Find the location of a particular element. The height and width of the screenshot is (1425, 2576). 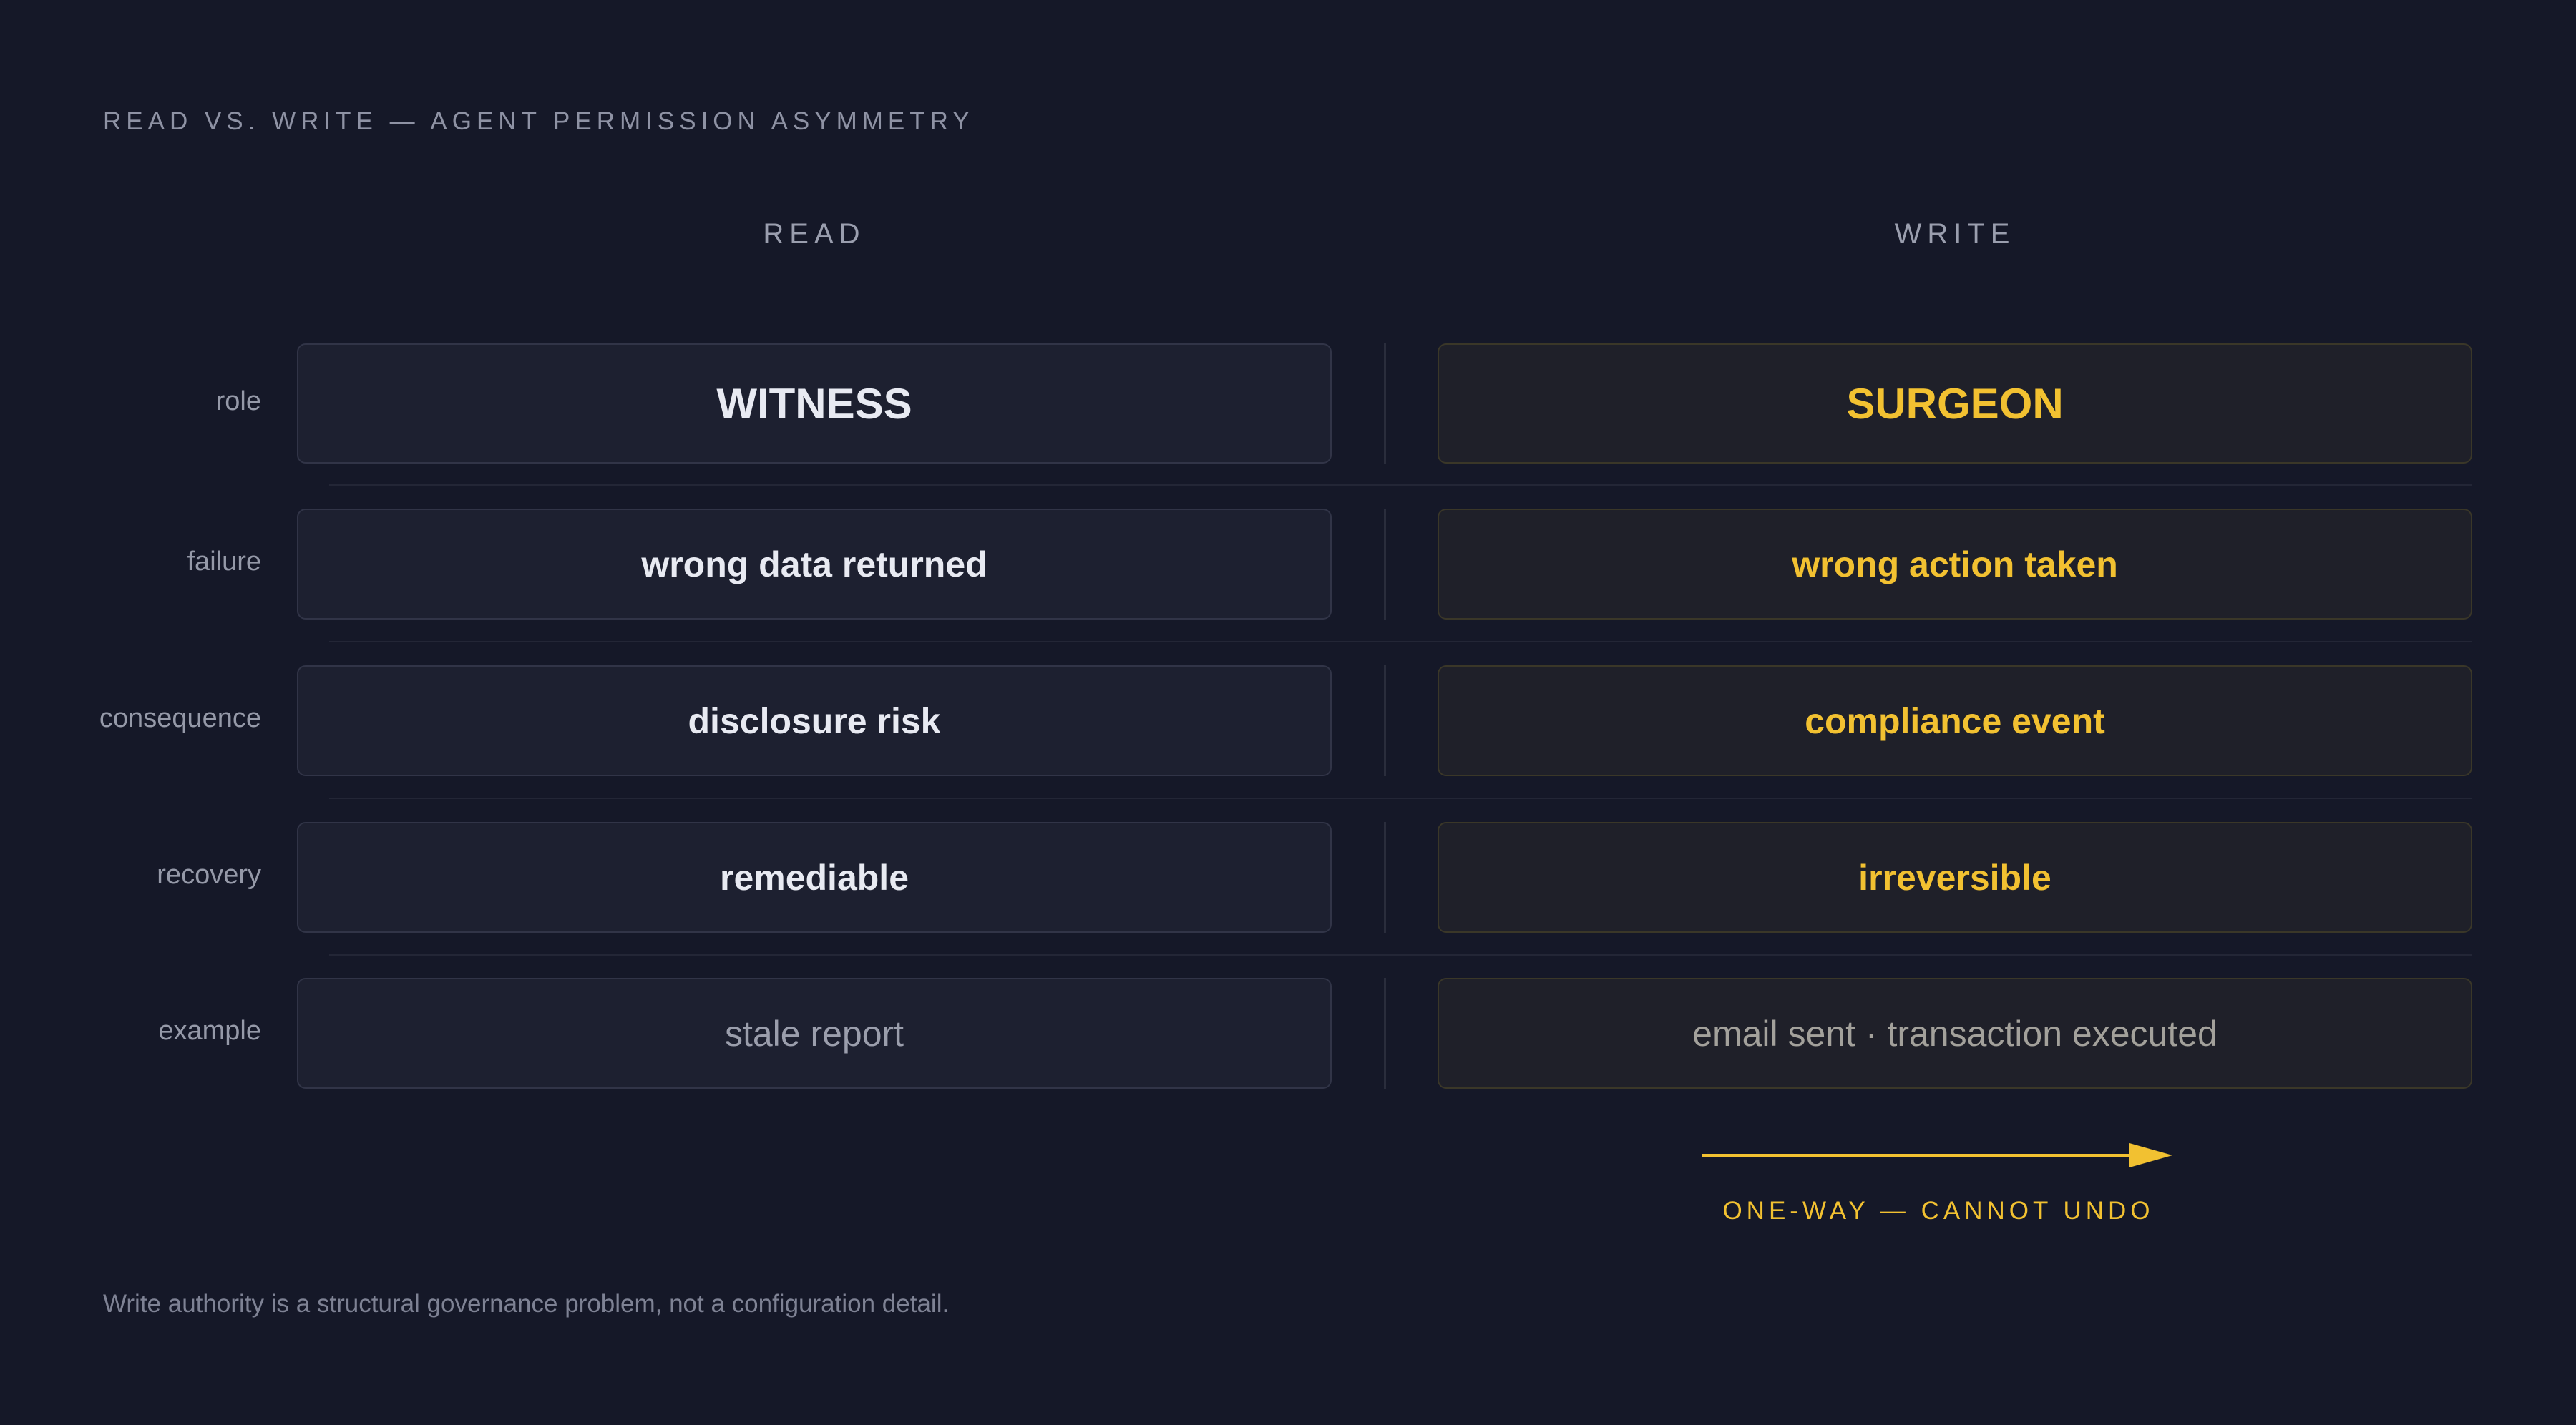

write-consequence-cell: compliance event is located at coordinates (1955, 720).